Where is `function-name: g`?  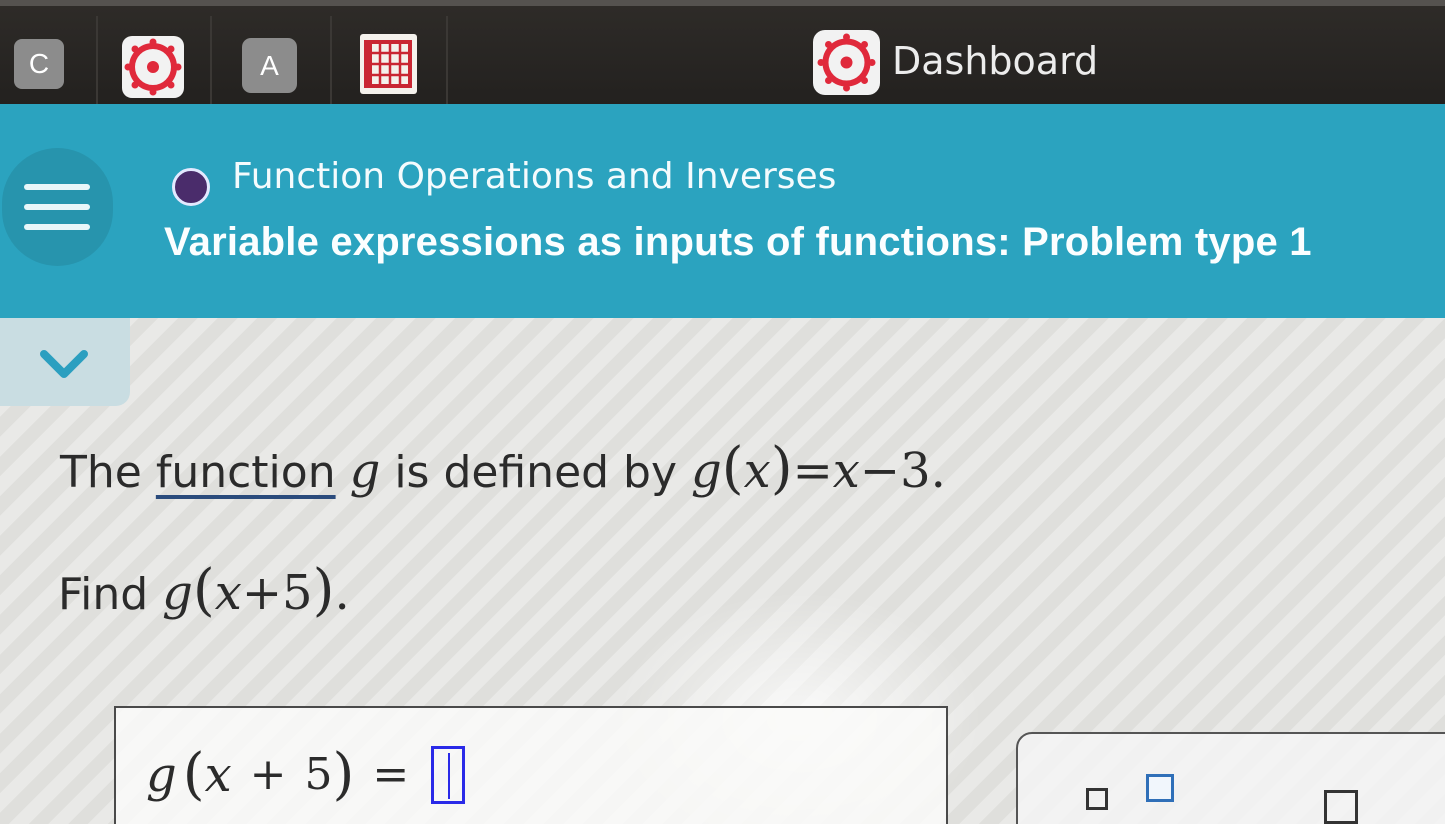 function-name: g is located at coordinates (365, 471).